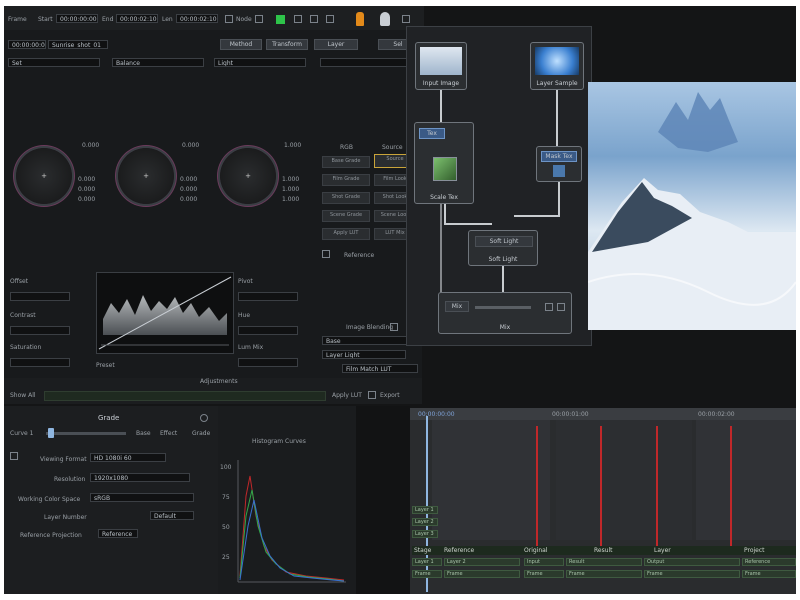 This screenshot has height=600, width=800. I want to click on reference-checkbox-icon, so click(326, 254).